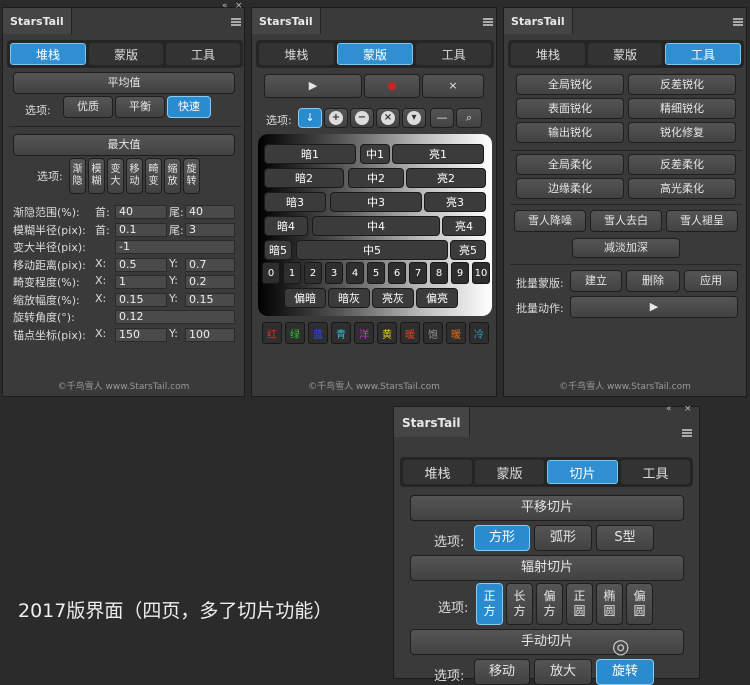  What do you see at coordinates (481, 273) in the screenshot?
I see `level-number-button: 10` at bounding box center [481, 273].